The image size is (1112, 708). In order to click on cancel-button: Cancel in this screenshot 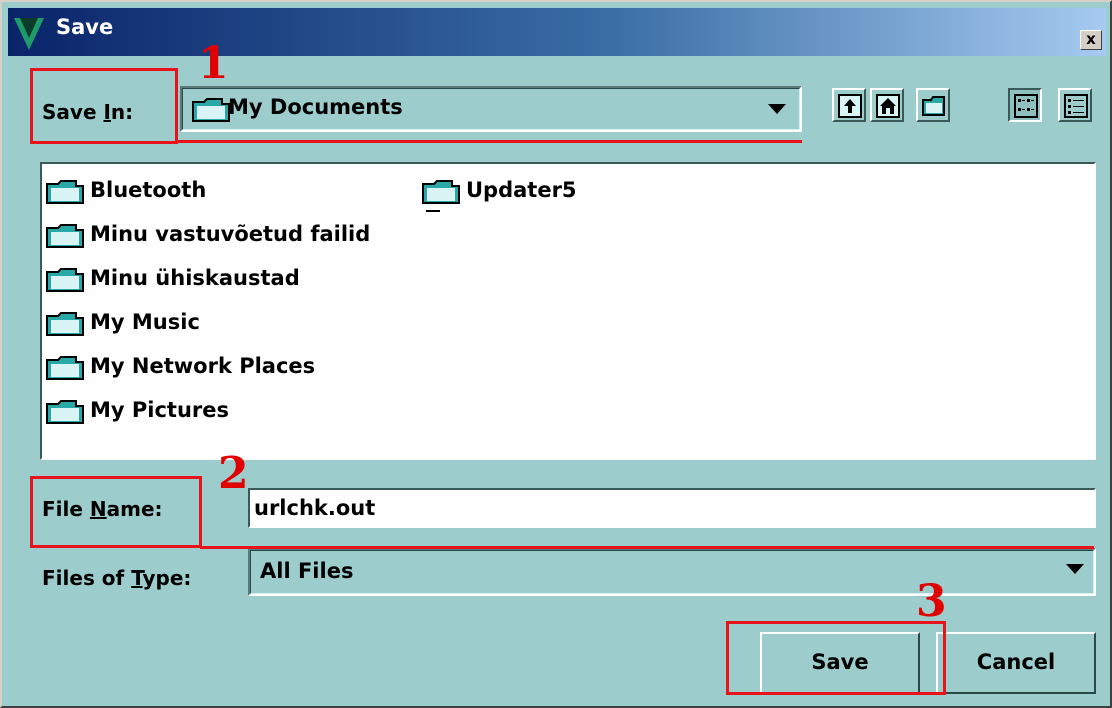, I will do `click(1016, 663)`.